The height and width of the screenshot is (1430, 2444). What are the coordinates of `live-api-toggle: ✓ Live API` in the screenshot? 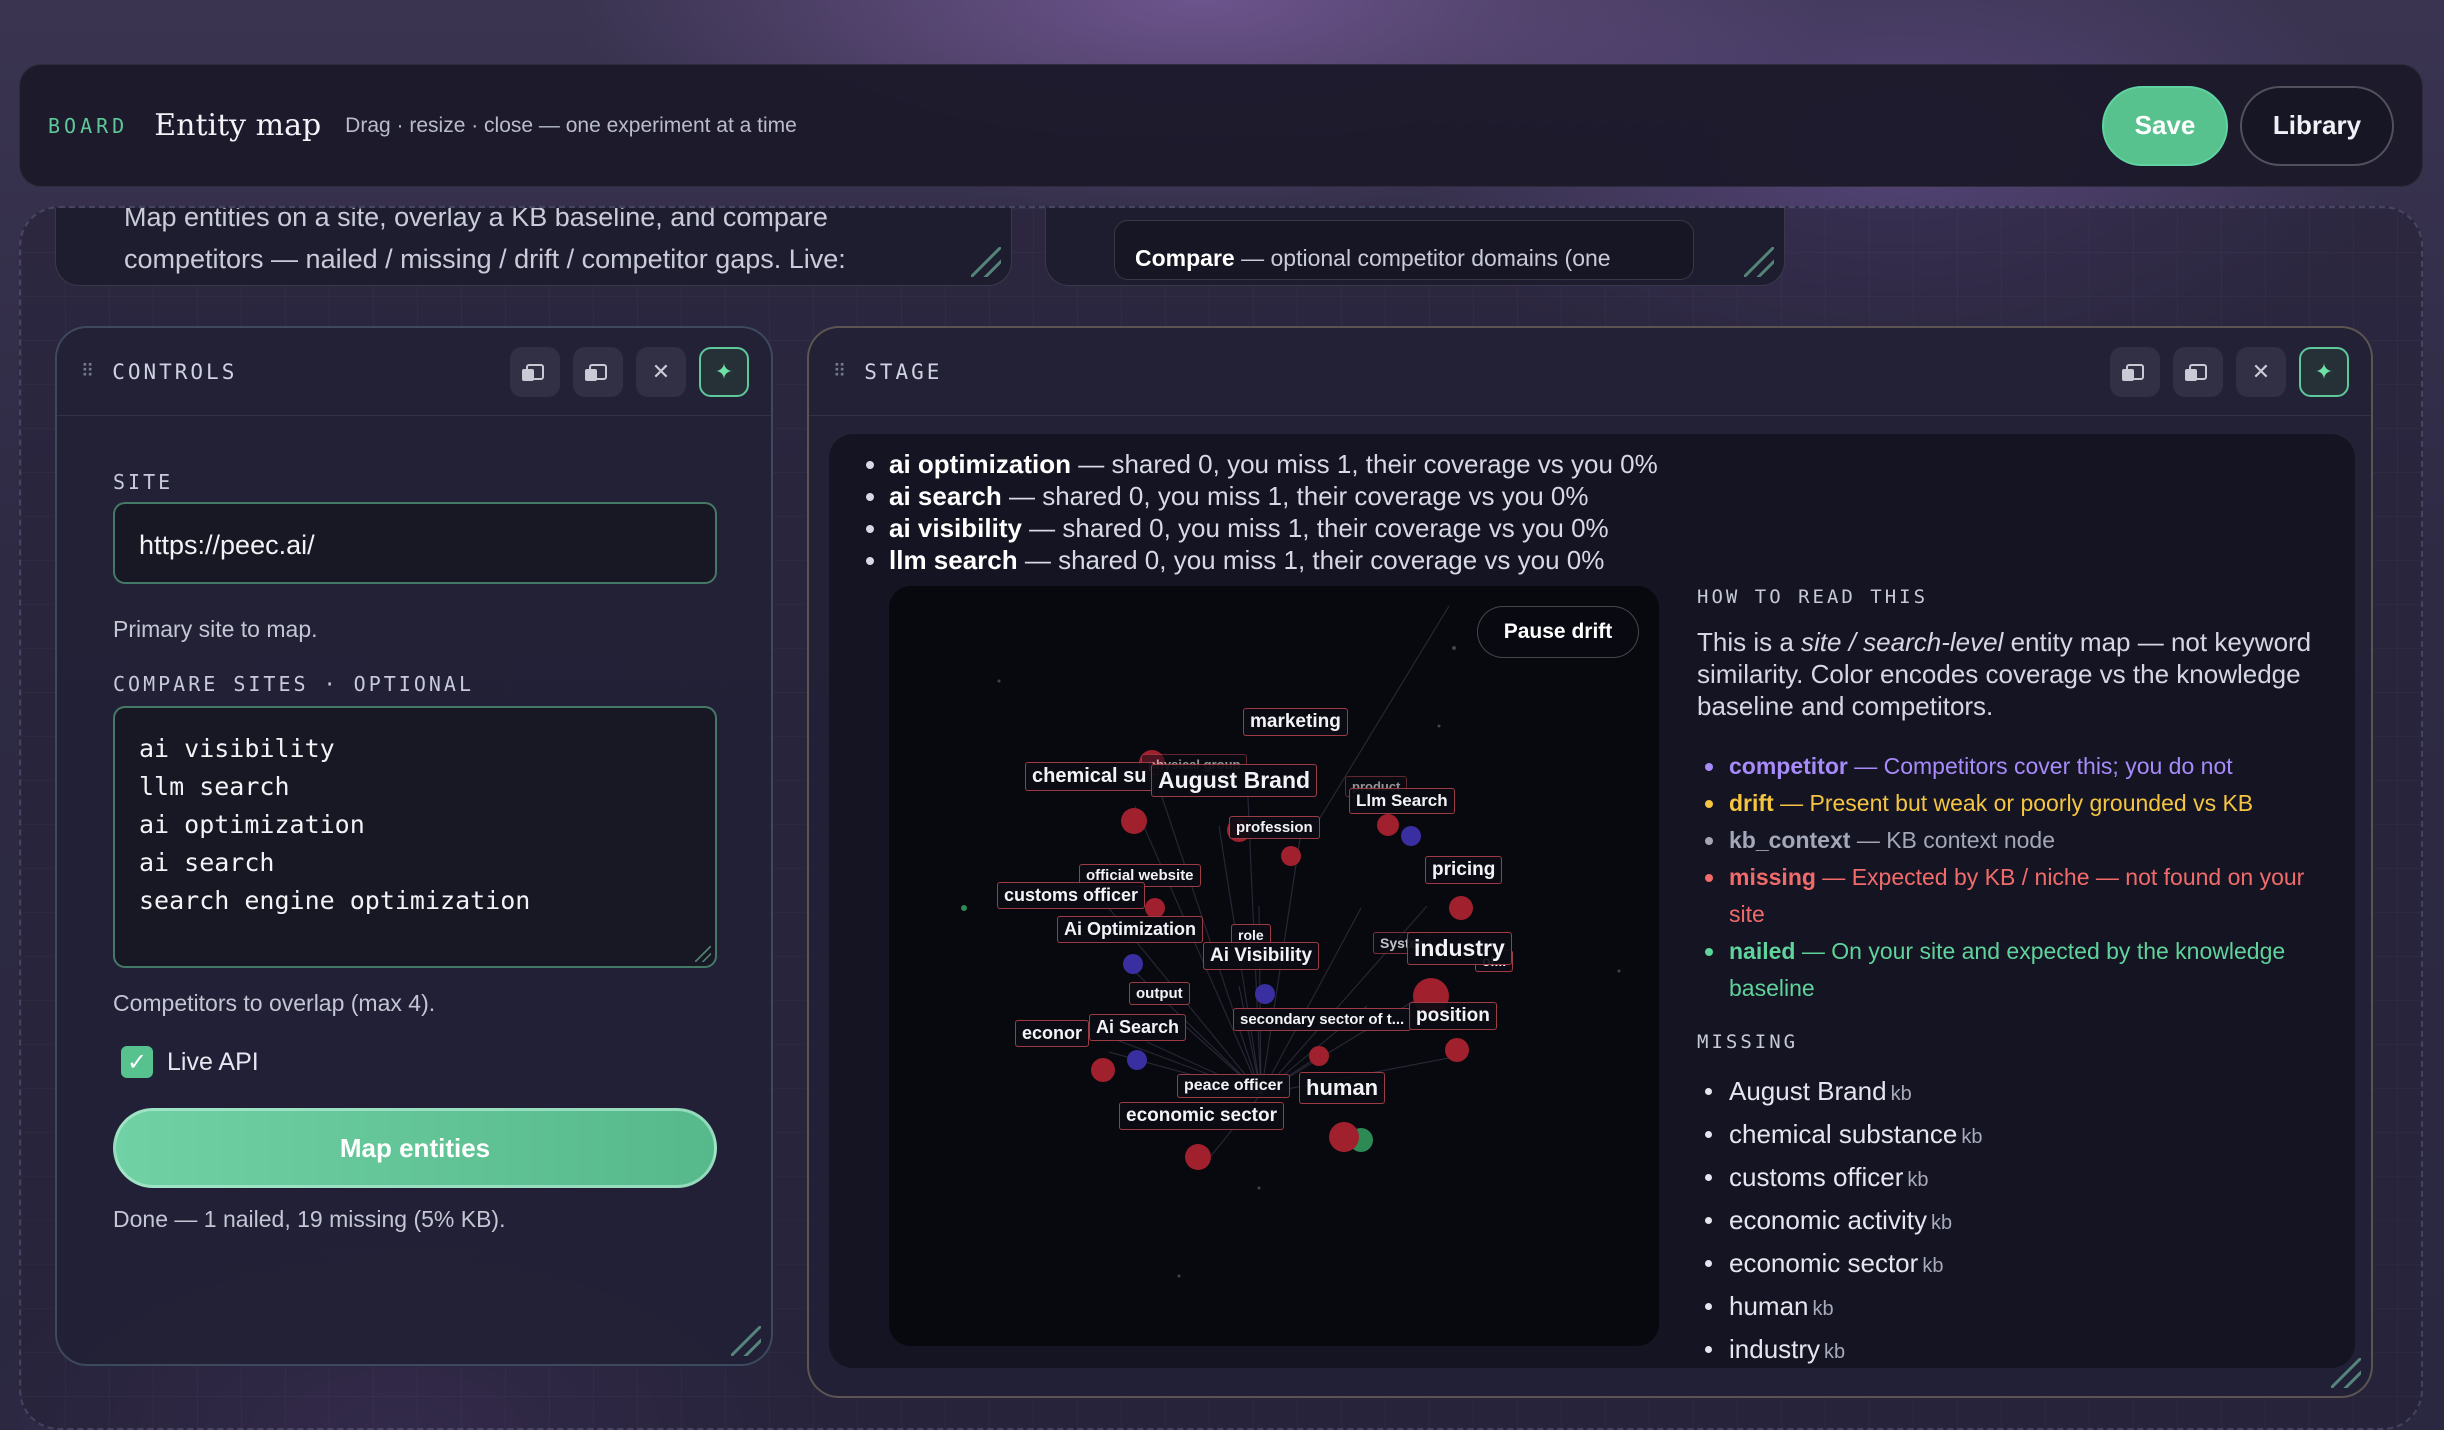 It's located at (190, 1062).